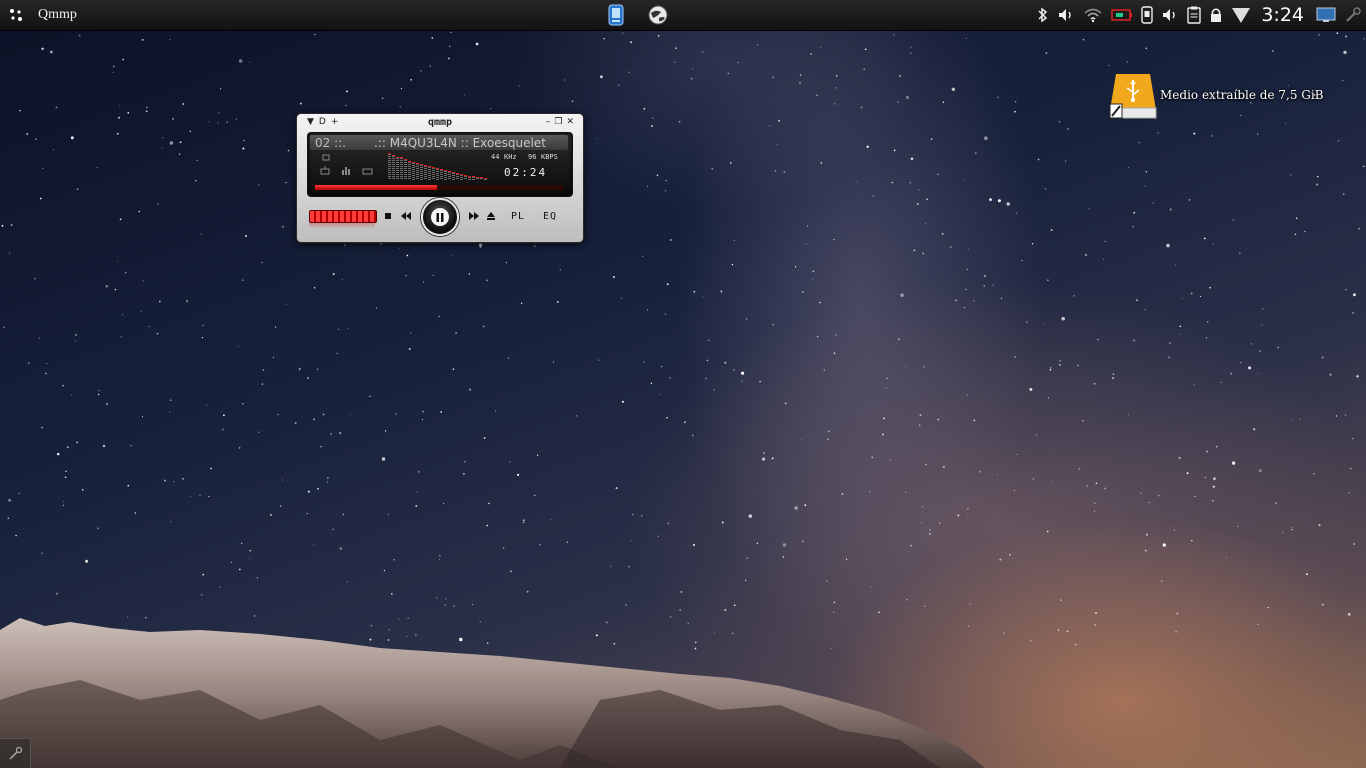 This screenshot has width=1366, height=768. What do you see at coordinates (658, 15) in the screenshot?
I see `browser-globe-icon` at bounding box center [658, 15].